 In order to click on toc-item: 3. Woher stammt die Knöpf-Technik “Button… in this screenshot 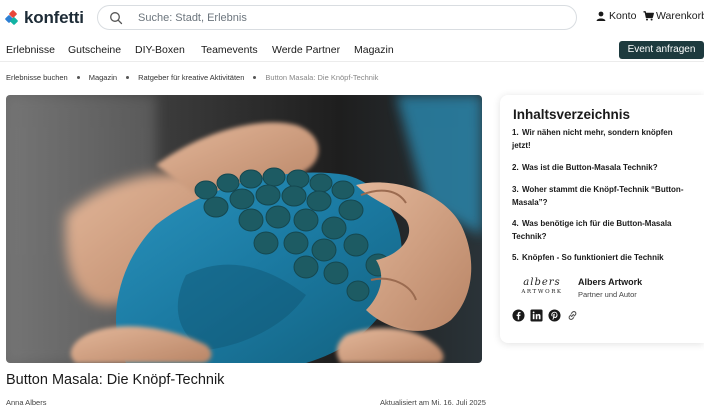, I will do `click(602, 196)`.